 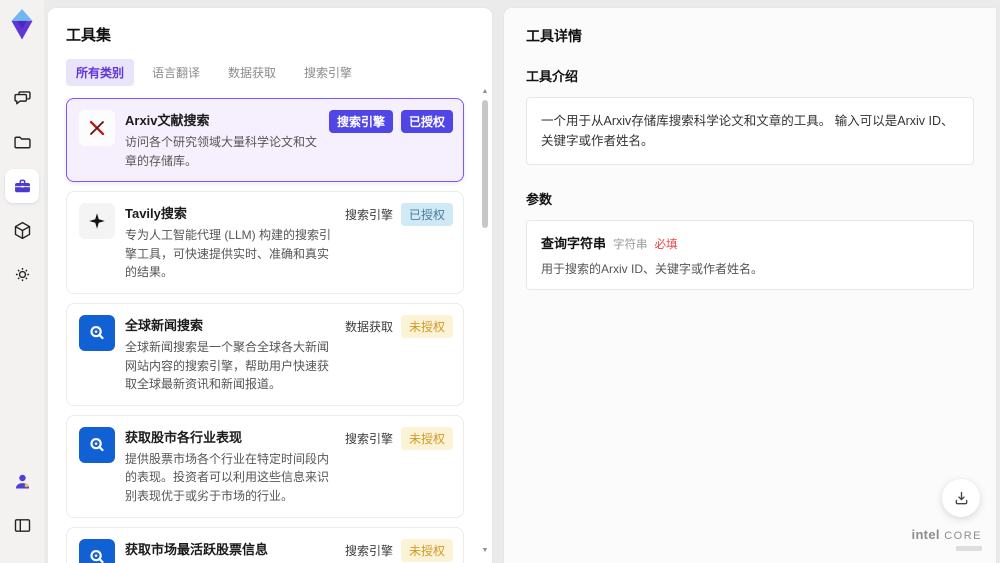 I want to click on params-list: 查询字符串 字符串 必填 用于搜索的Arxiv ID、关键字或作者姓名。, so click(x=750, y=255).